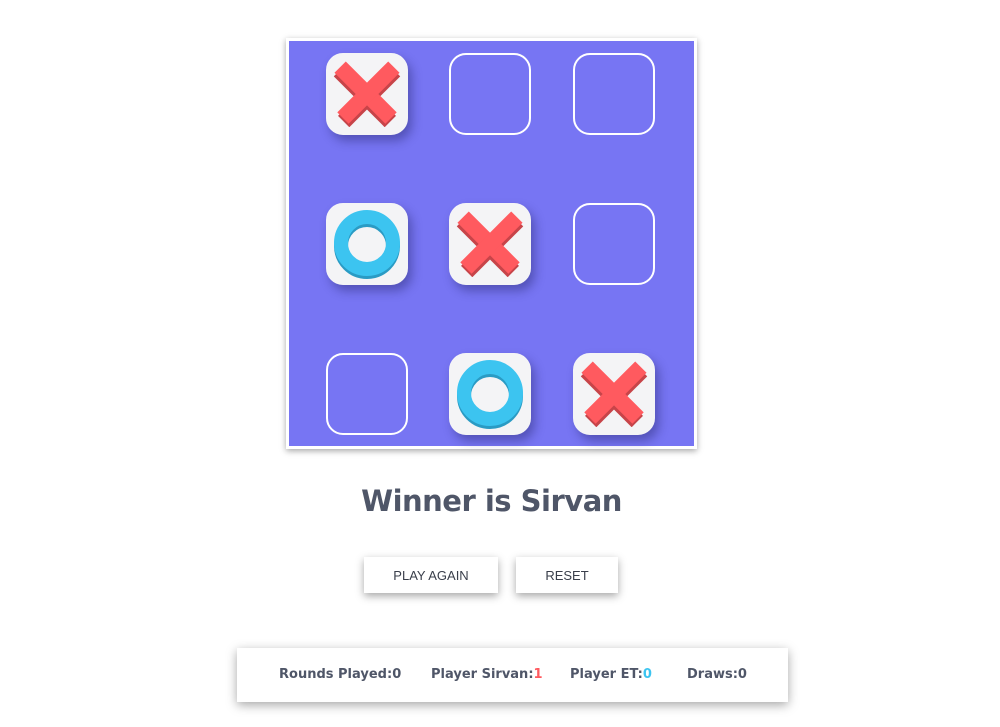 The height and width of the screenshot is (727, 1000). Describe the element at coordinates (712, 674) in the screenshot. I see `draws-label: Draws:` at that location.